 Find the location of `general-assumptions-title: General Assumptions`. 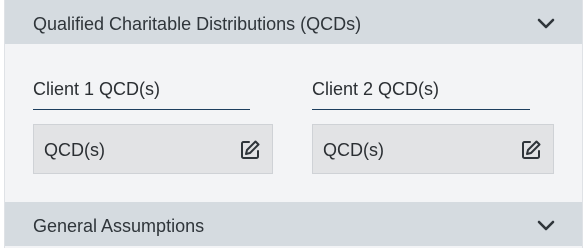

general-assumptions-title: General Assumptions is located at coordinates (119, 226).